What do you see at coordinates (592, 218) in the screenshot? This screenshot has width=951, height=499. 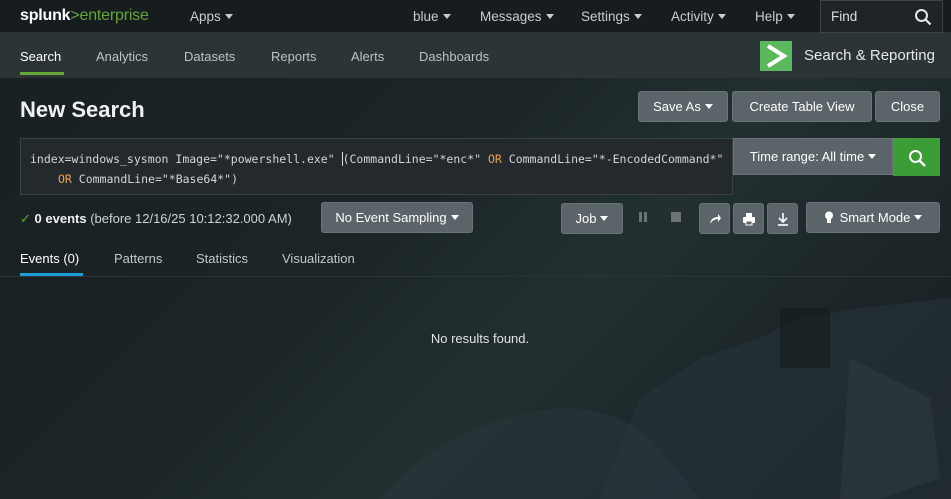 I see `job-menu-button: Job` at bounding box center [592, 218].